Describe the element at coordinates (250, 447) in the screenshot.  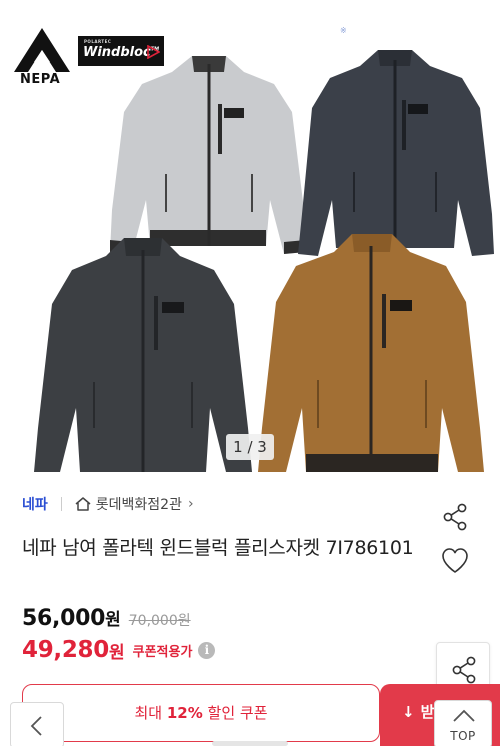
I see `image-pager: 1 / 3` at that location.